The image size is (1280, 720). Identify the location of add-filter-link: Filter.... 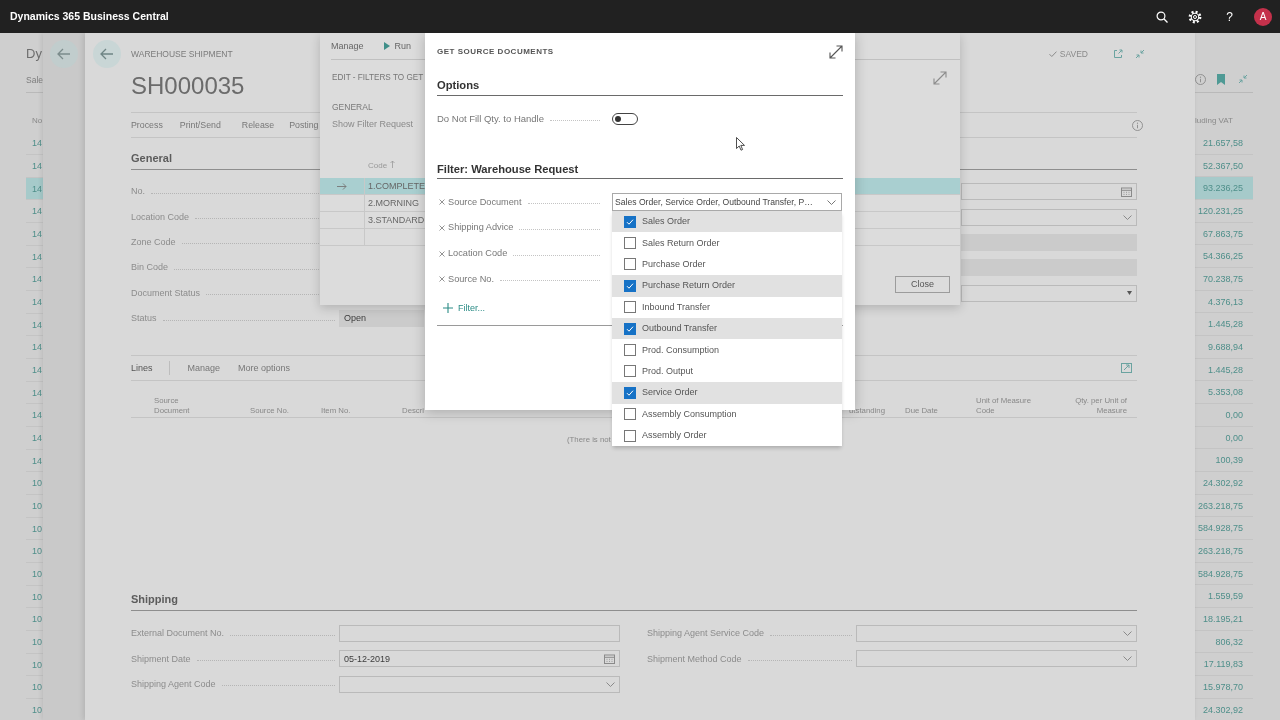
(464, 308).